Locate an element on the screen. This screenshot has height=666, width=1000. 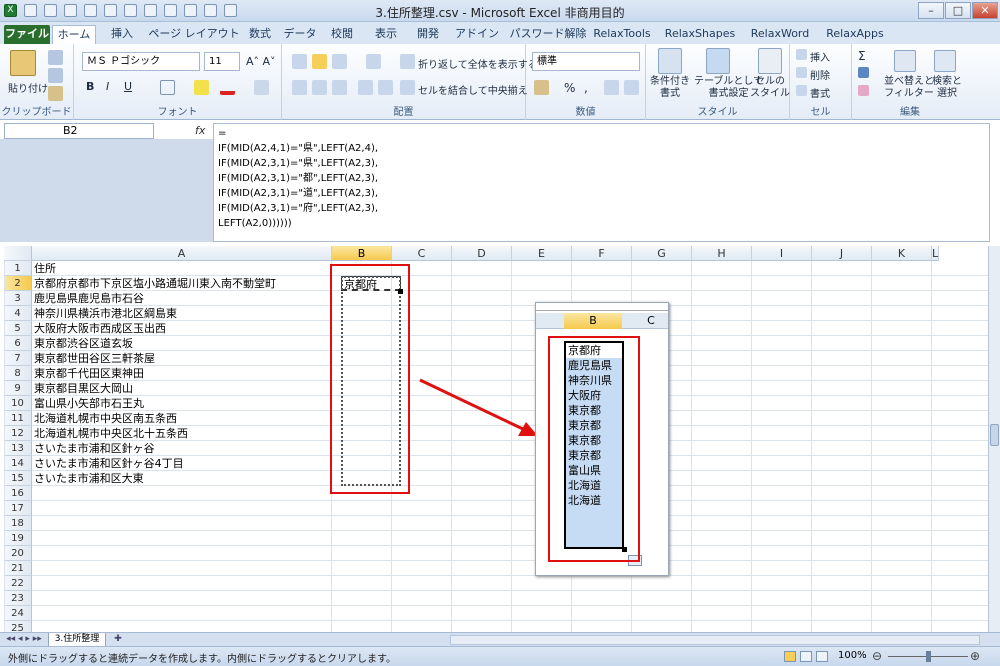
insert-cells-button: 挿入 is located at coordinates (820, 56).